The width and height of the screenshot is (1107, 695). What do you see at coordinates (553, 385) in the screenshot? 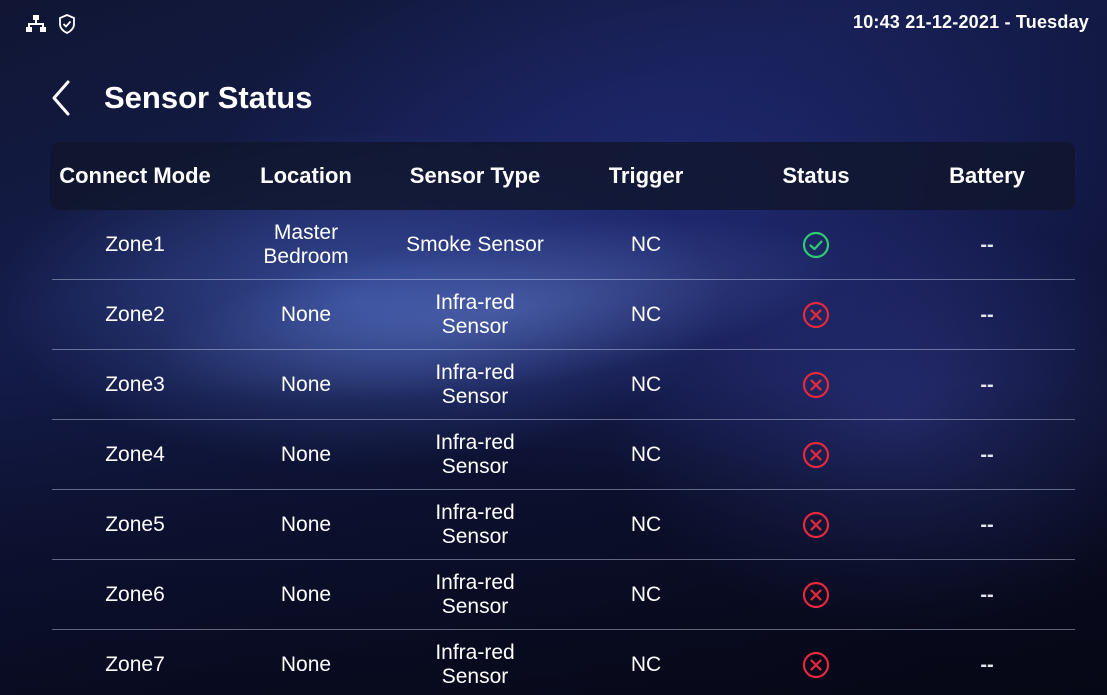
I see `table-row: Zone3 None Infra-red Sensor NC --` at bounding box center [553, 385].